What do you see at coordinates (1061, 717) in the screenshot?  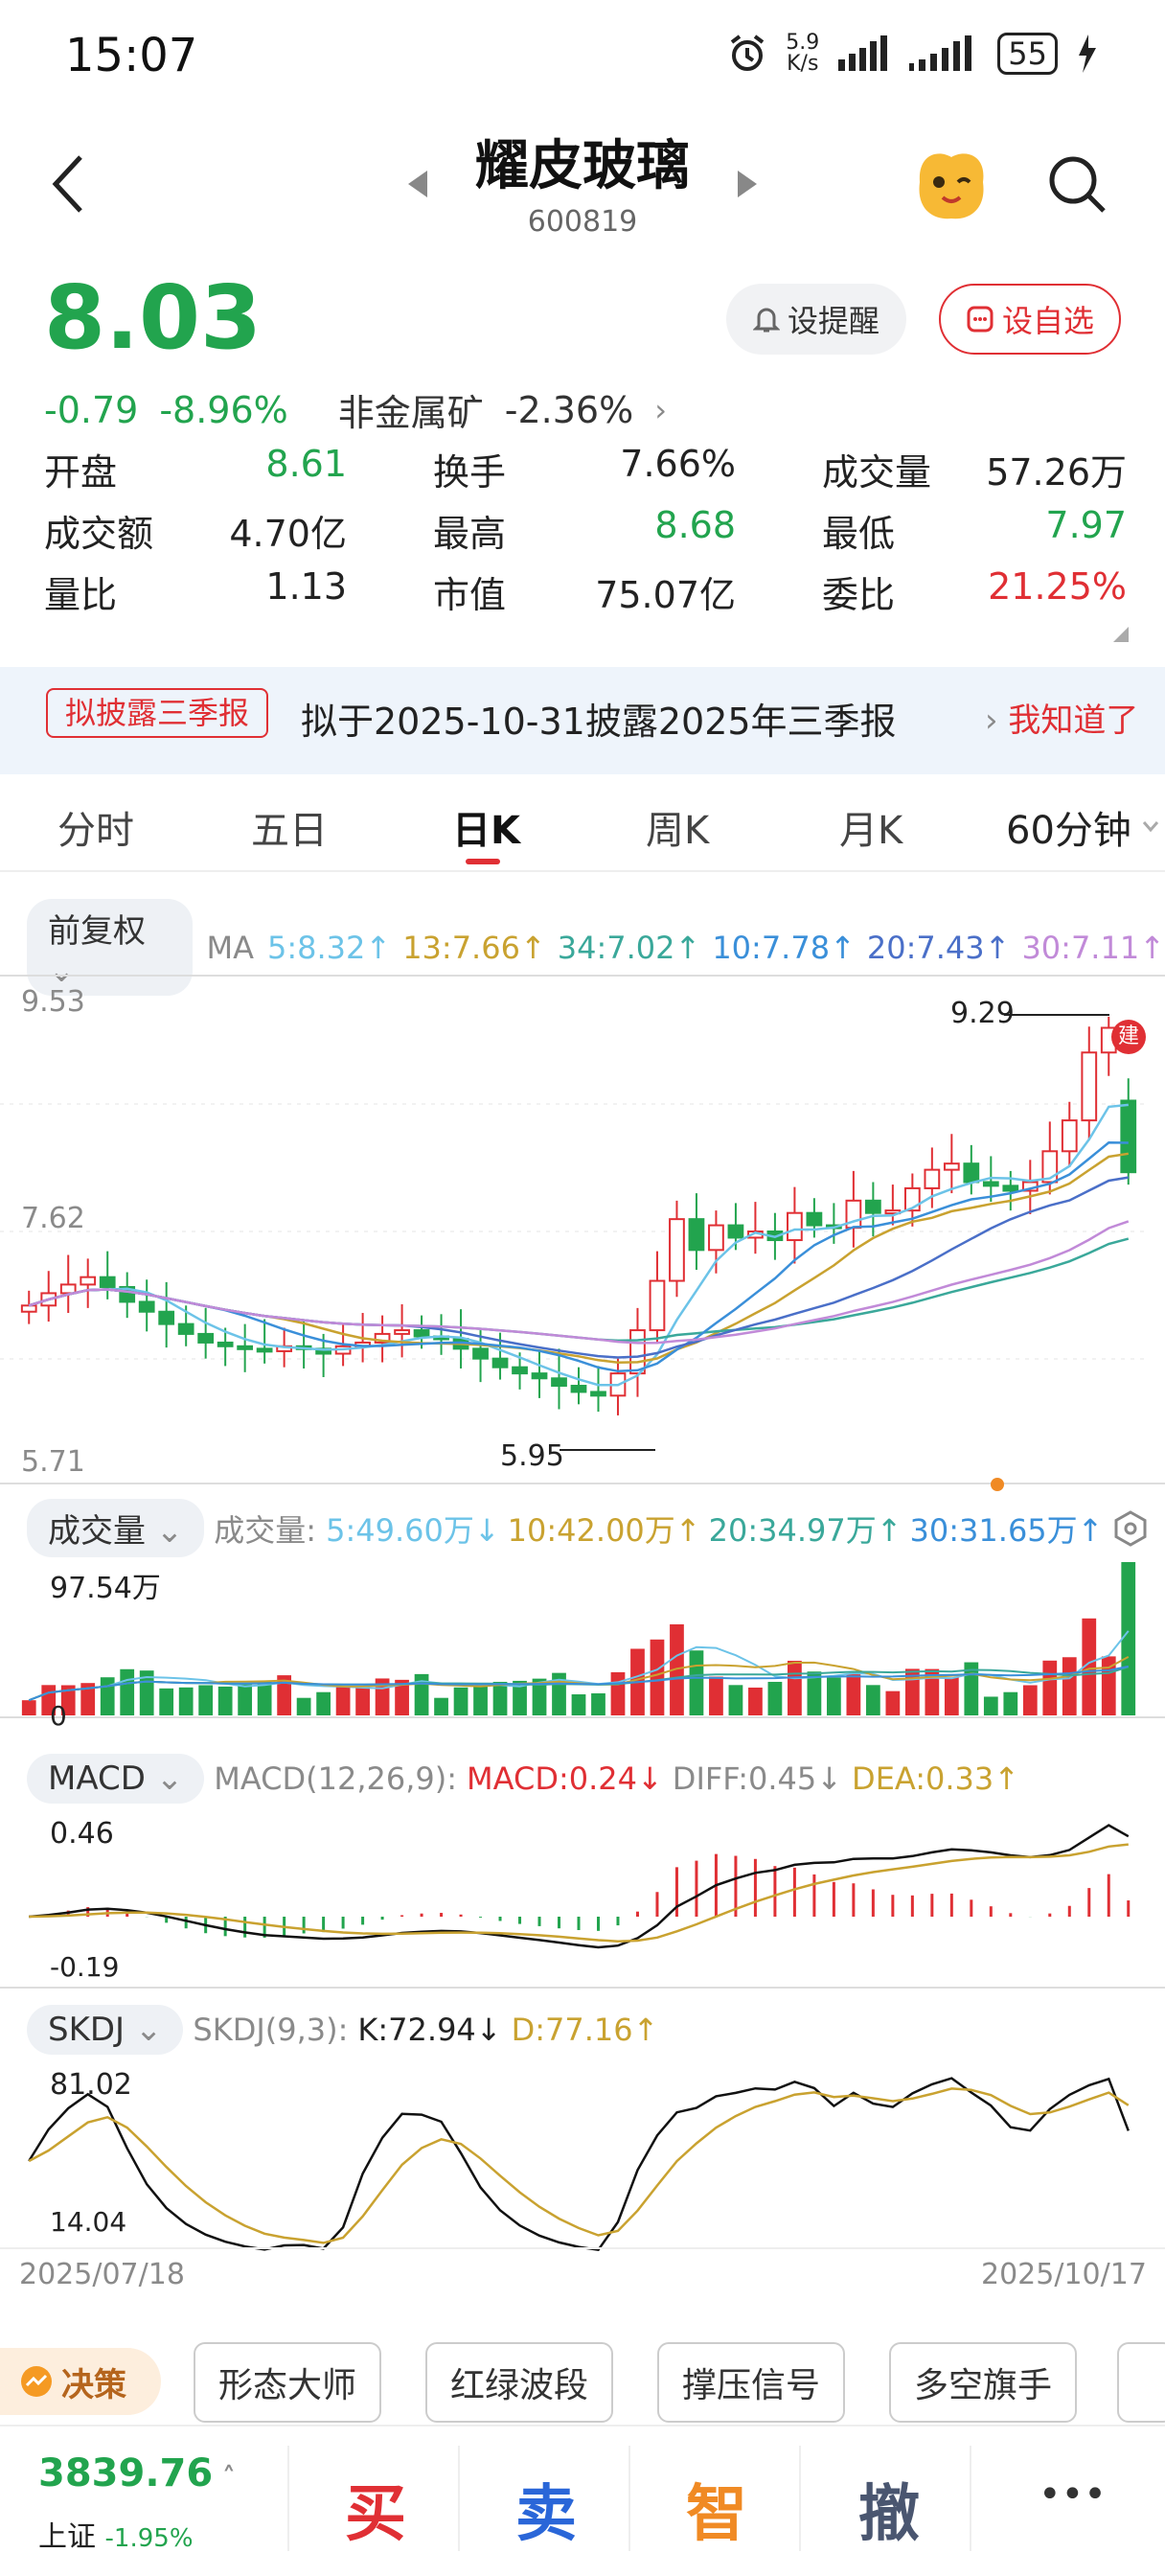 I see `banner-dismiss-button: › 我知道了` at bounding box center [1061, 717].